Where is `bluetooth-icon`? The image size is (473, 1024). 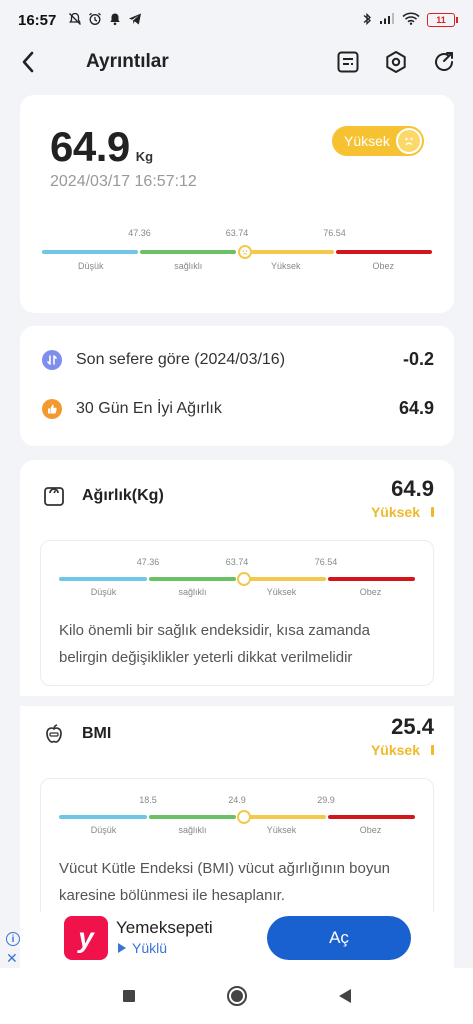 bluetooth-icon is located at coordinates (367, 20).